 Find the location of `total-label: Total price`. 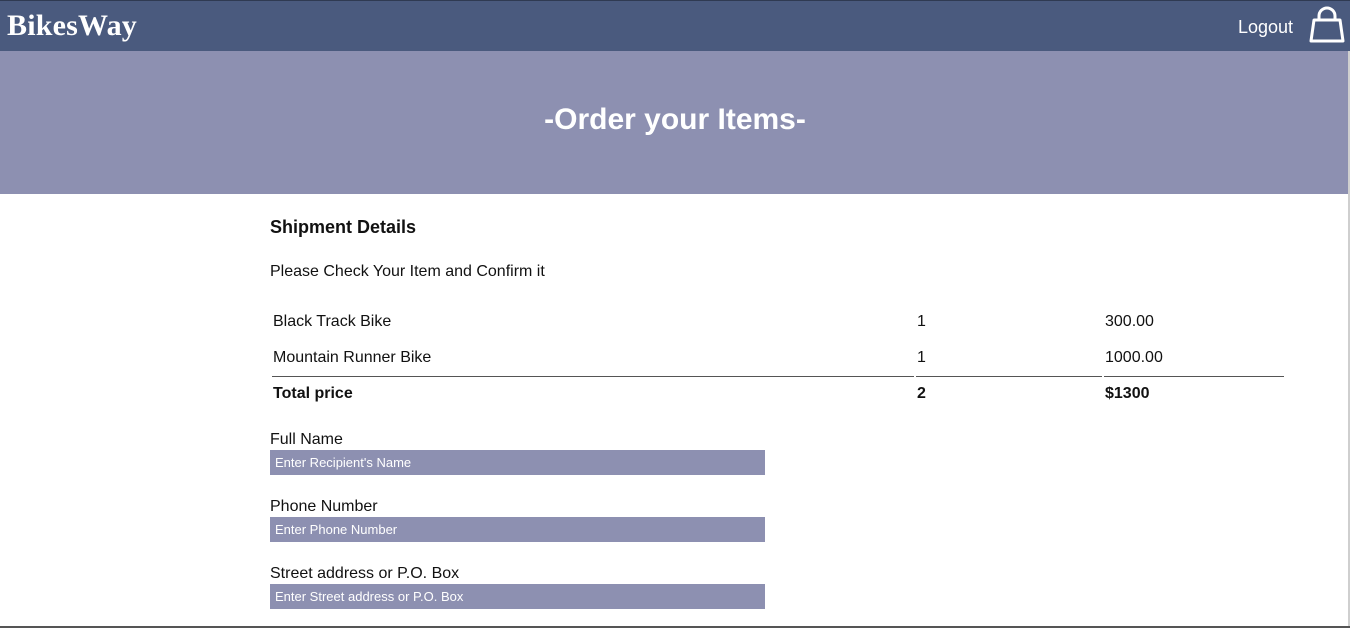

total-label: Total price is located at coordinates (593, 393).